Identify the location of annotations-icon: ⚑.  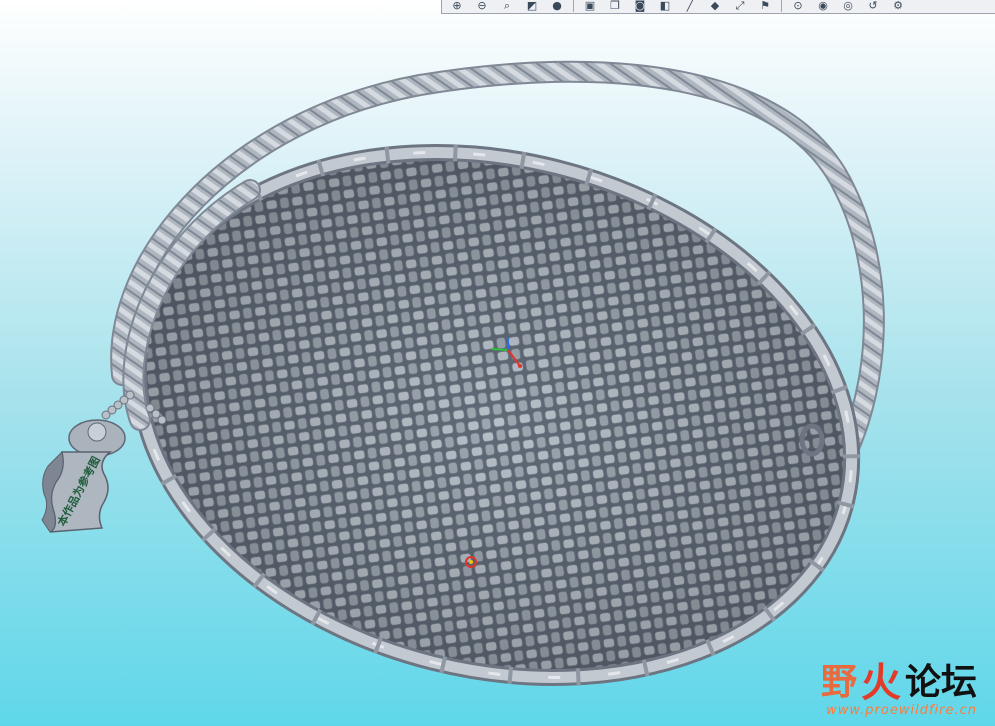
(765, 6).